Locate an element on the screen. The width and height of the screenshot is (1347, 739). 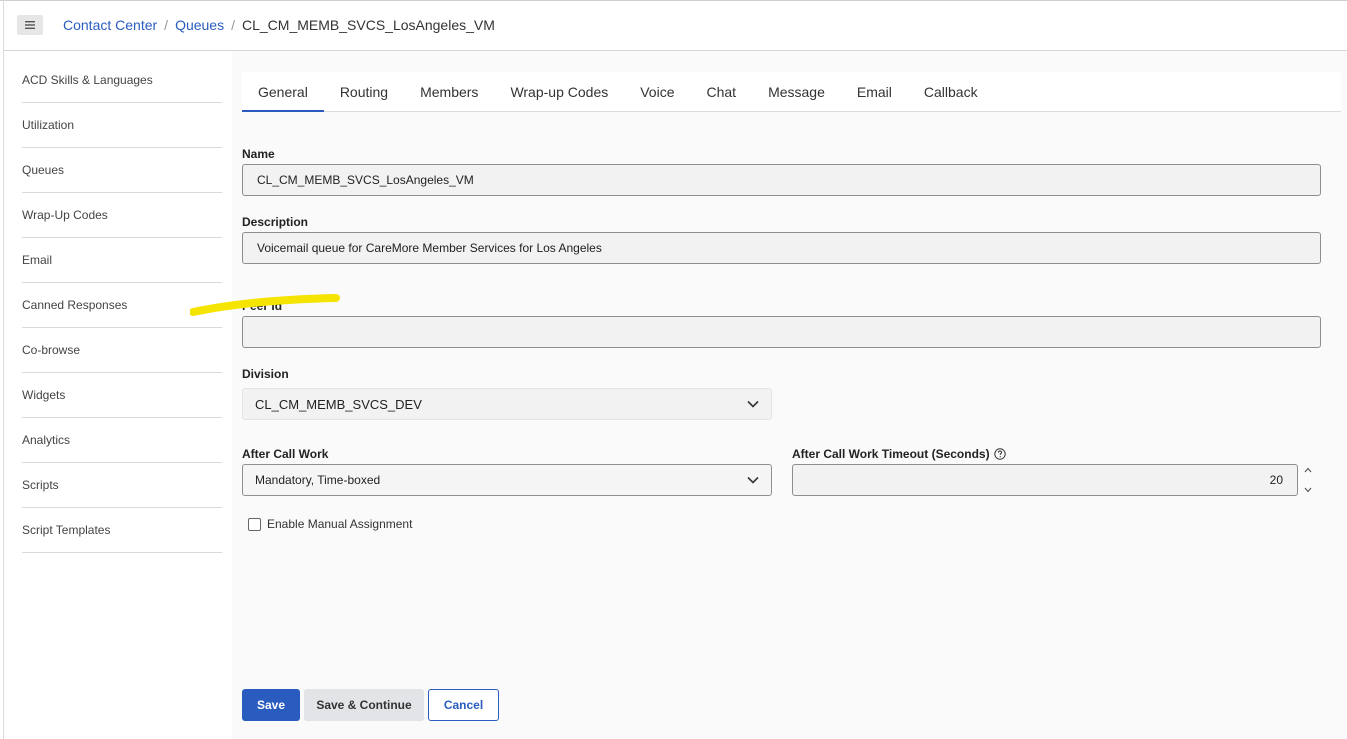
save-continue-button: Save & Continue is located at coordinates (364, 705).